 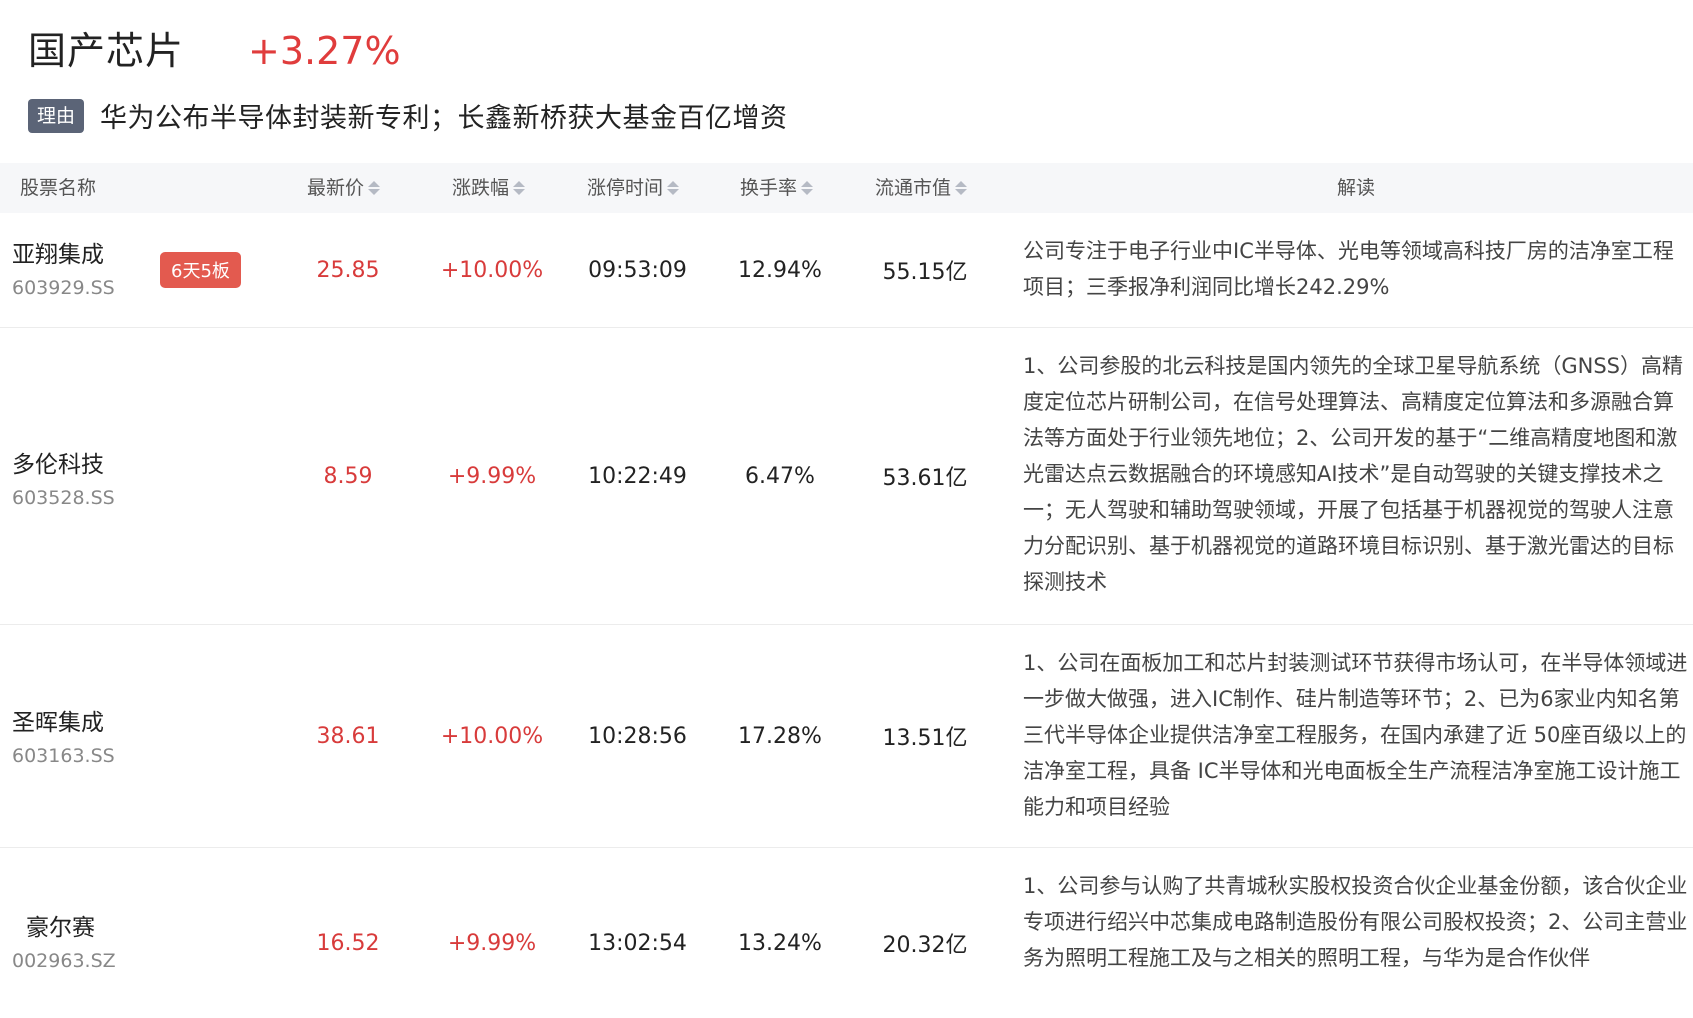 I want to click on market-cap-cell: 55.15亿, so click(x=925, y=272).